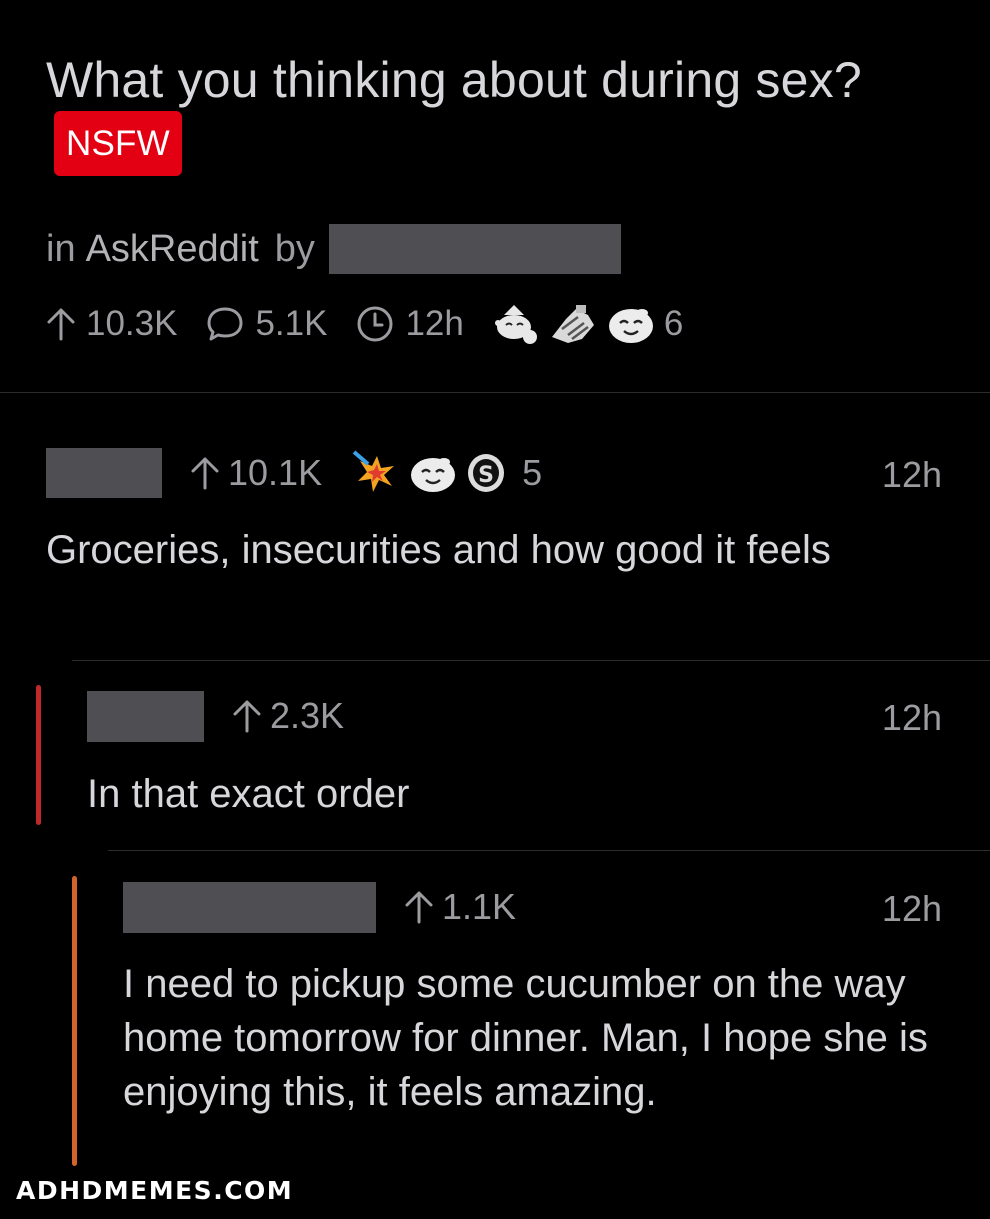 Image resolution: width=990 pixels, height=1219 pixels. I want to click on post-meta: in AskReddit by, so click(333, 249).